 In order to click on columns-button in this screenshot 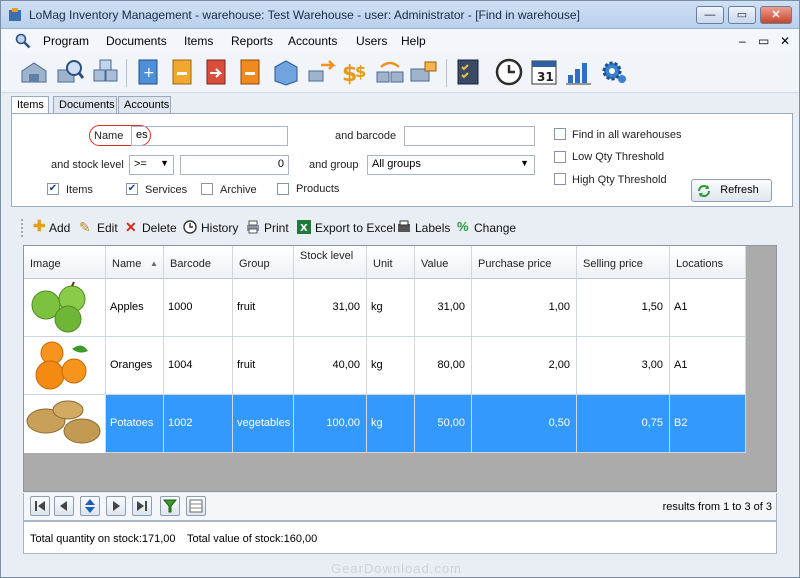, I will do `click(196, 506)`.